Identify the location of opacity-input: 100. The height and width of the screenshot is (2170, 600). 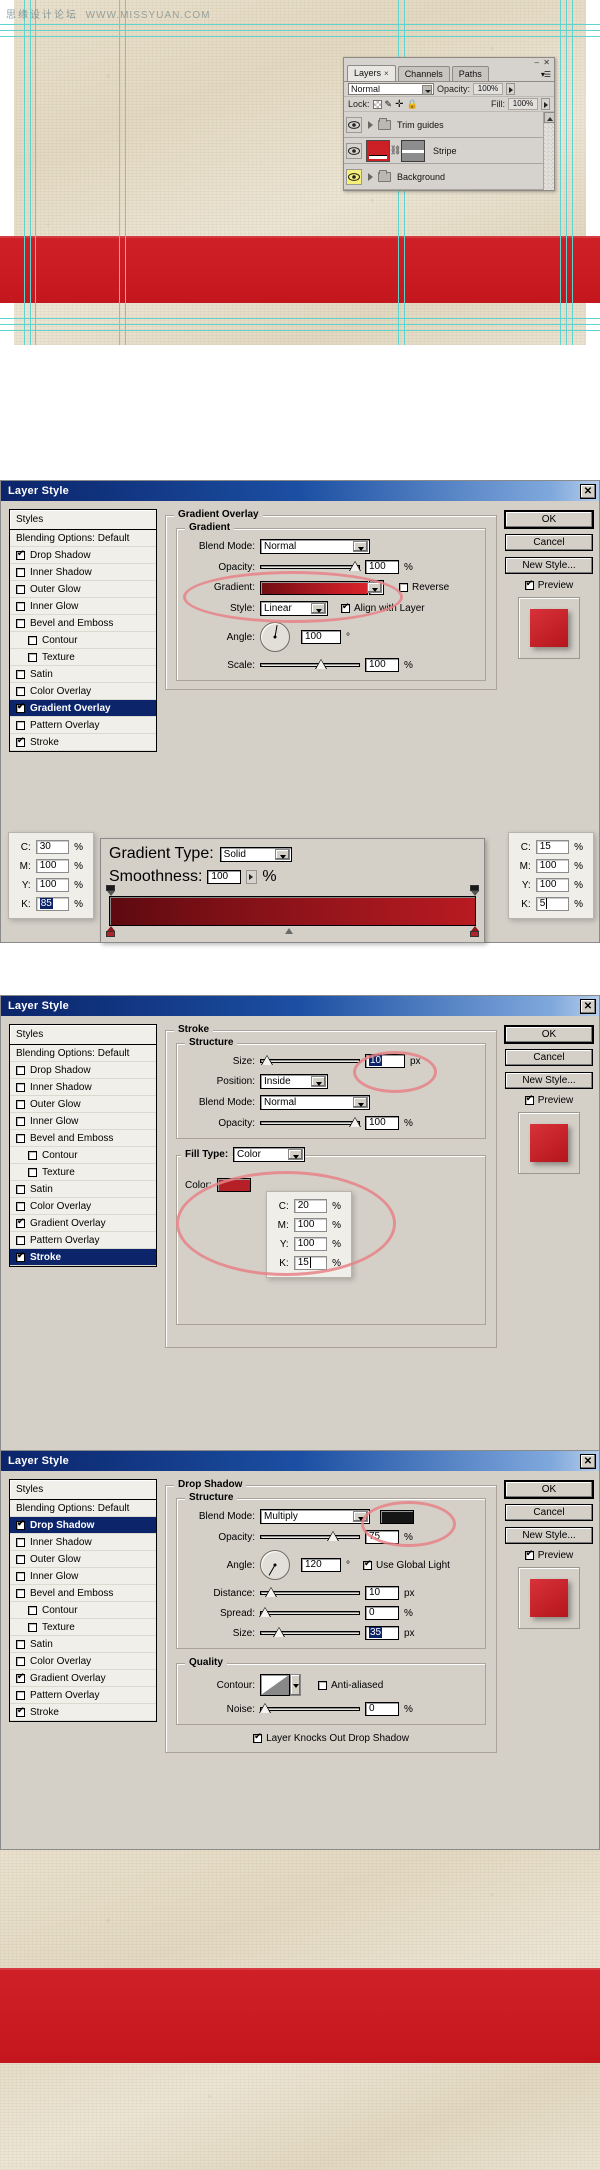
(382, 567).